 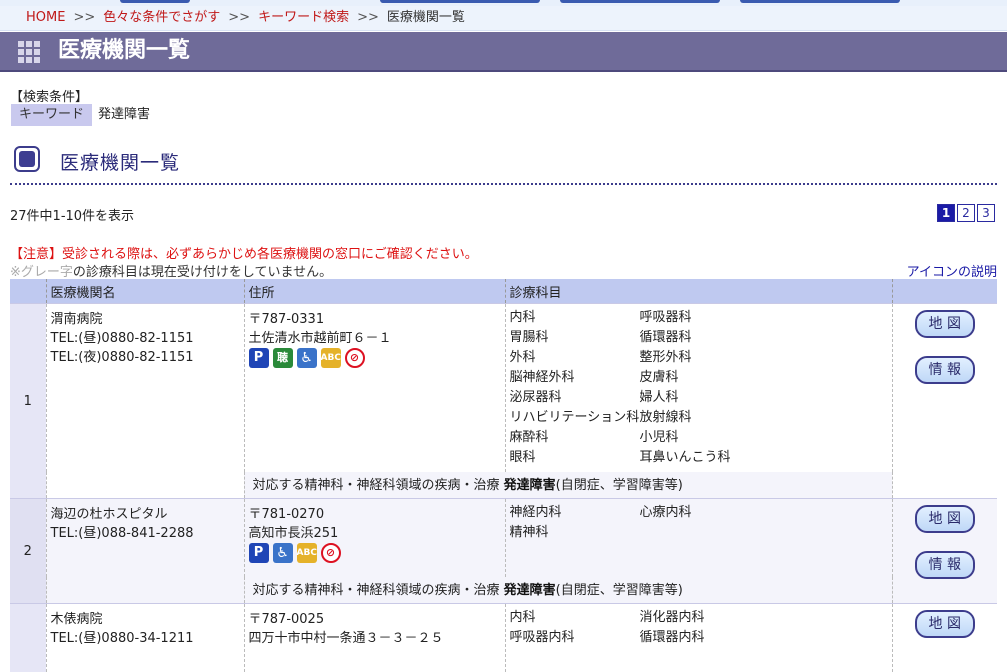 I want to click on gray-note-gray: ※グレー字, so click(x=41, y=272).